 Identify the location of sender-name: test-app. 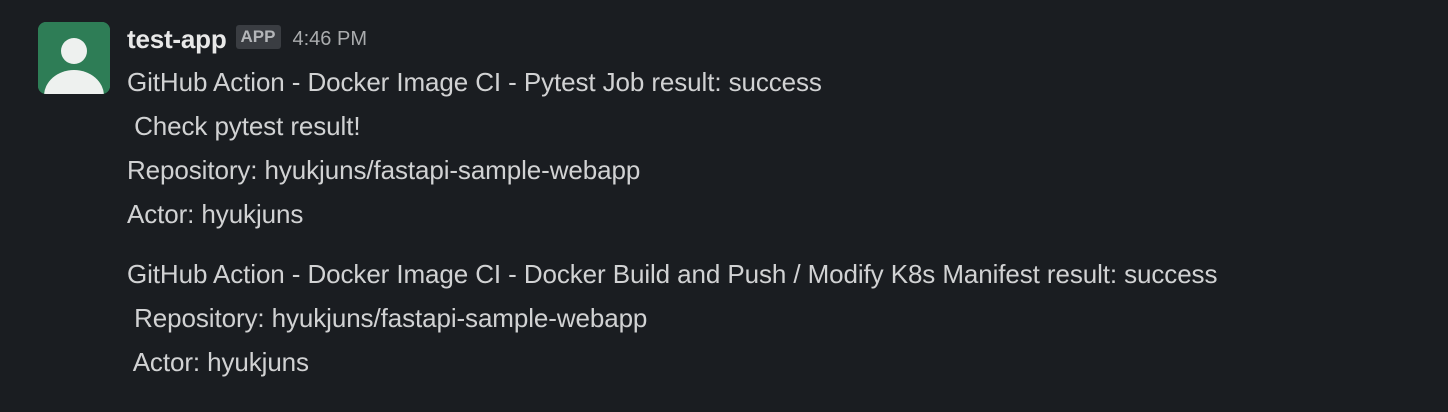
(177, 39).